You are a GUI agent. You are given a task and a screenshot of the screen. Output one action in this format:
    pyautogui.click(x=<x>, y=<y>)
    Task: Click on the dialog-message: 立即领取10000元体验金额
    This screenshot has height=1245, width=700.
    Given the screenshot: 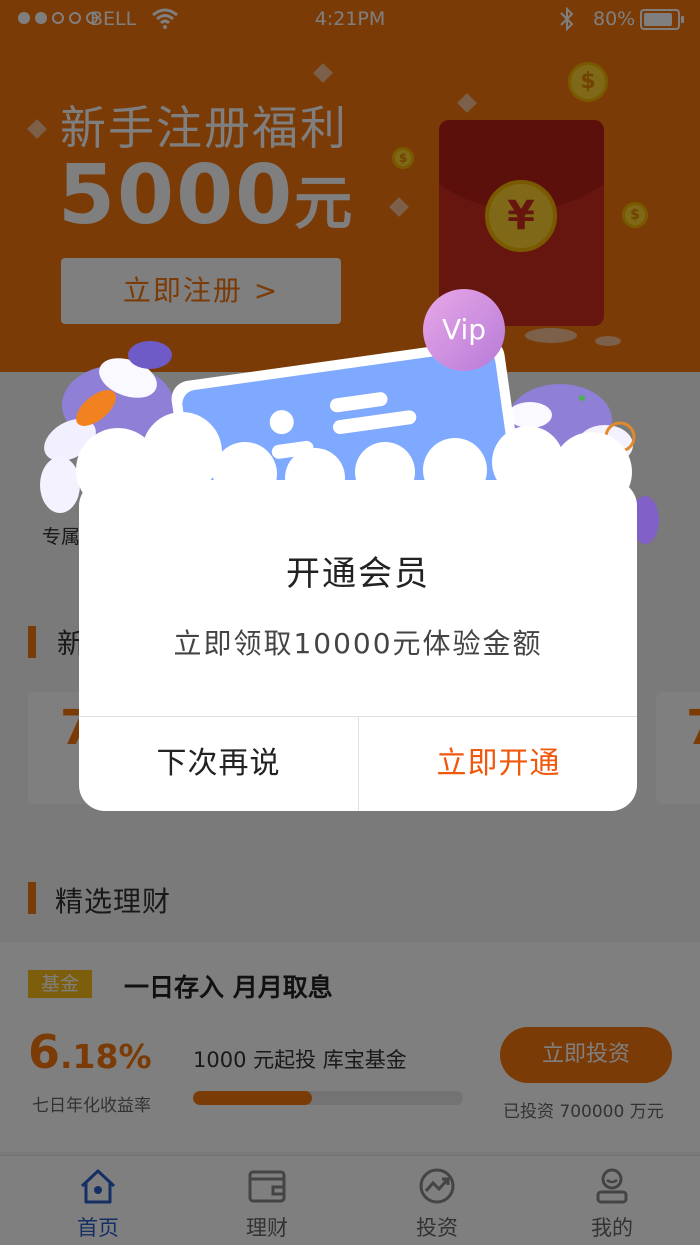 What is the action you would take?
    pyautogui.click(x=358, y=643)
    